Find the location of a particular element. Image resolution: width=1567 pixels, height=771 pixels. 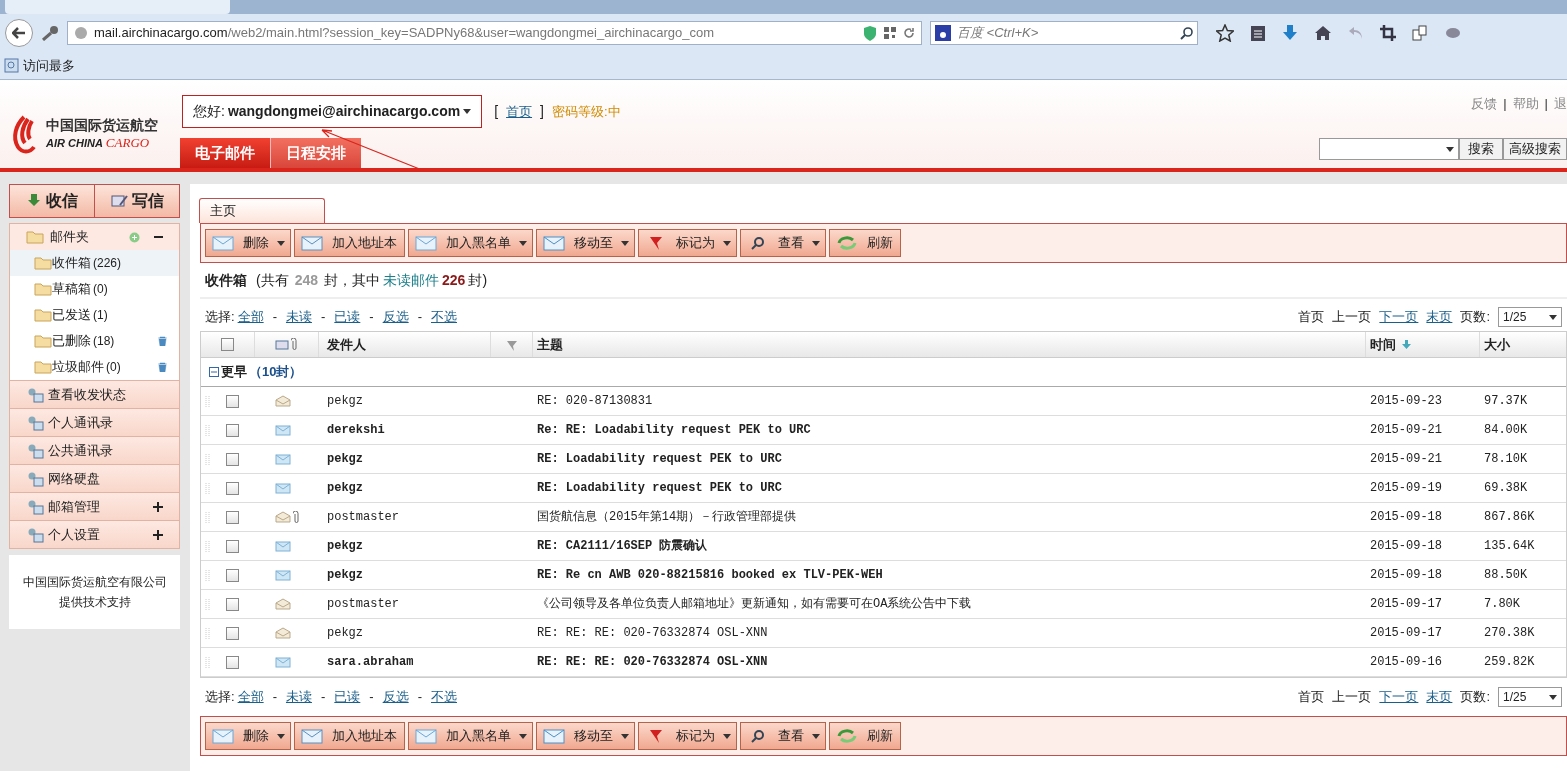

top-link: 反馈 is located at coordinates (1484, 104).